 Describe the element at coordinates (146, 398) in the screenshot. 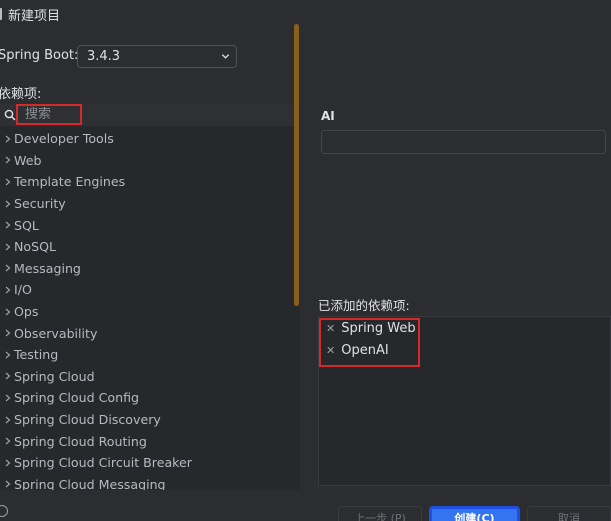

I see `tree-item: Spring Cloud Config` at that location.